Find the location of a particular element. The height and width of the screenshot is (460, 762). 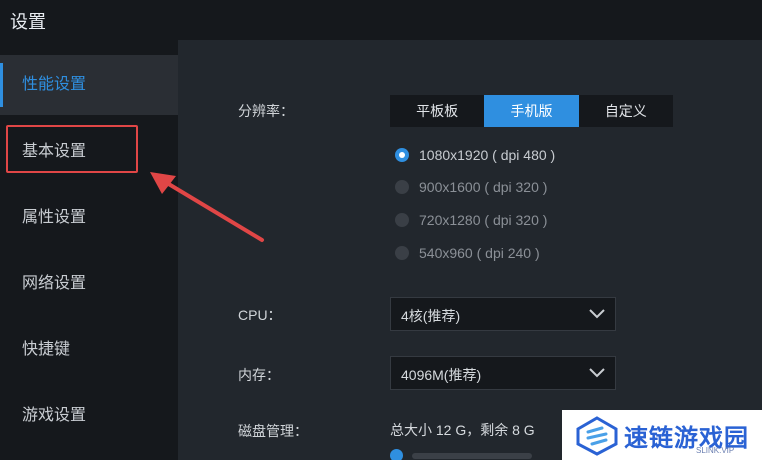

cut-off-text is located at coordinates (472, 456).